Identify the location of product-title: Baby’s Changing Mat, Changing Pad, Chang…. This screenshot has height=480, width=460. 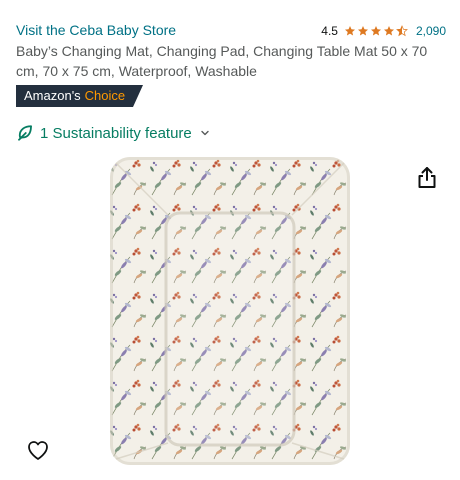
(222, 61).